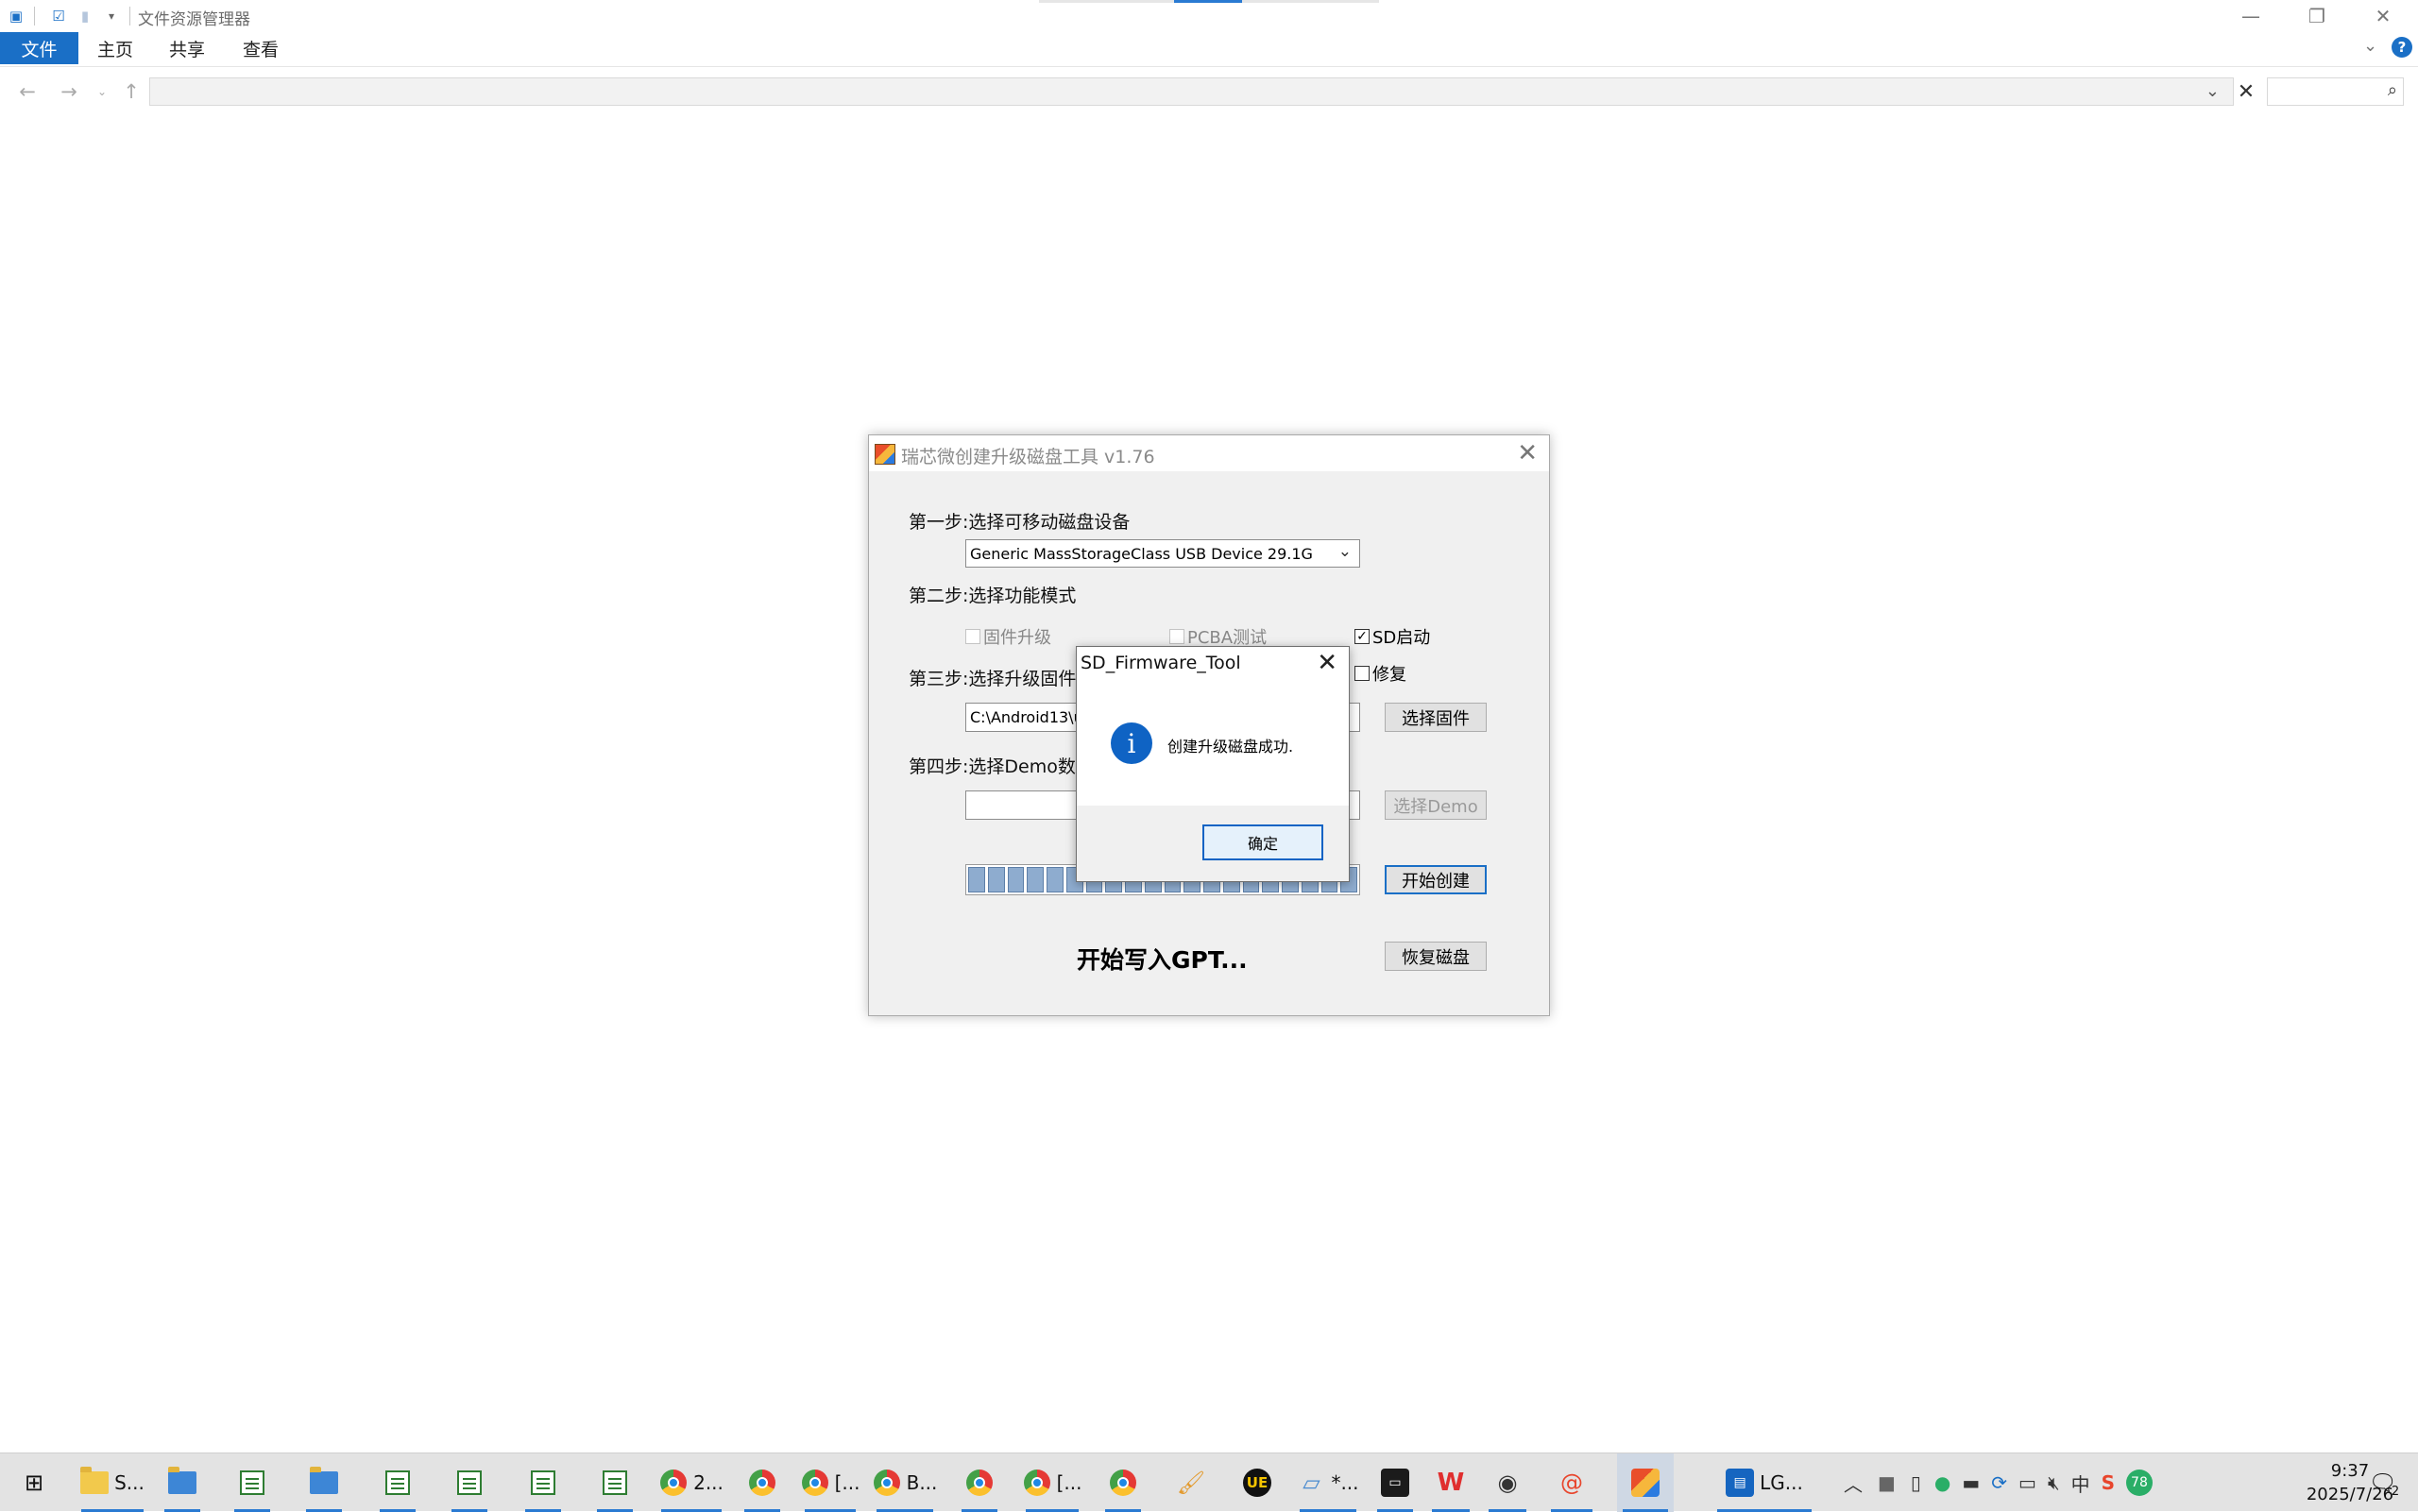 Image resolution: width=2418 pixels, height=1512 pixels. What do you see at coordinates (1527, 453) in the screenshot?
I see `rk-tool-close-icon: ✕` at bounding box center [1527, 453].